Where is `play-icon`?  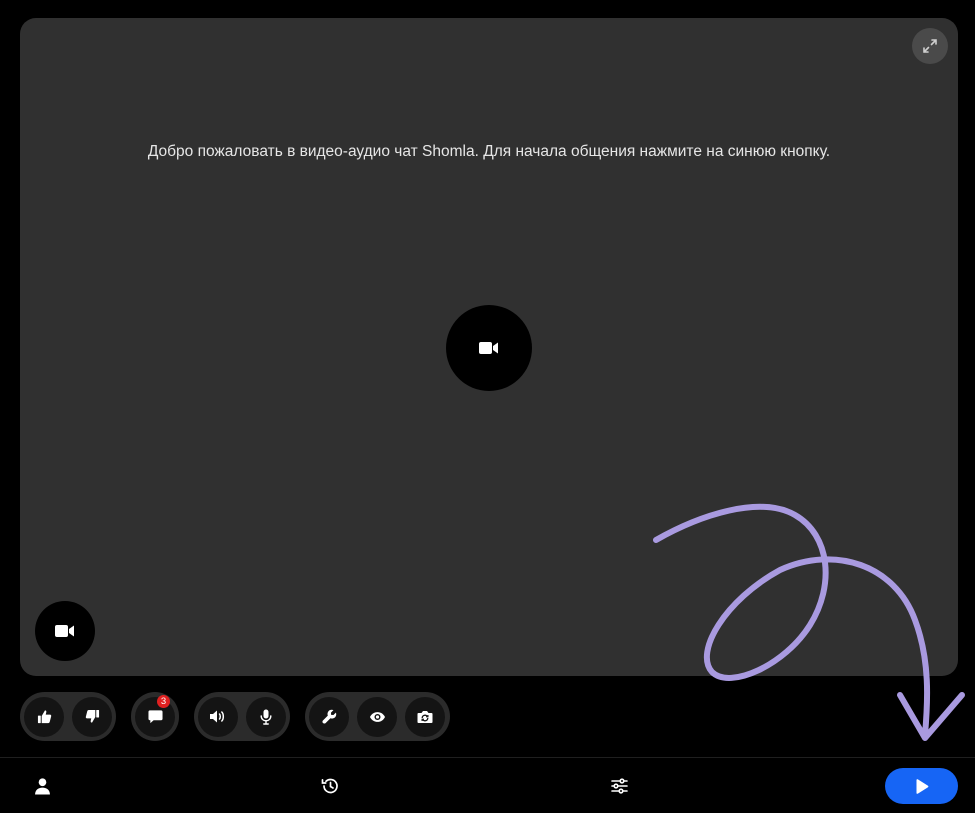 play-icon is located at coordinates (922, 786).